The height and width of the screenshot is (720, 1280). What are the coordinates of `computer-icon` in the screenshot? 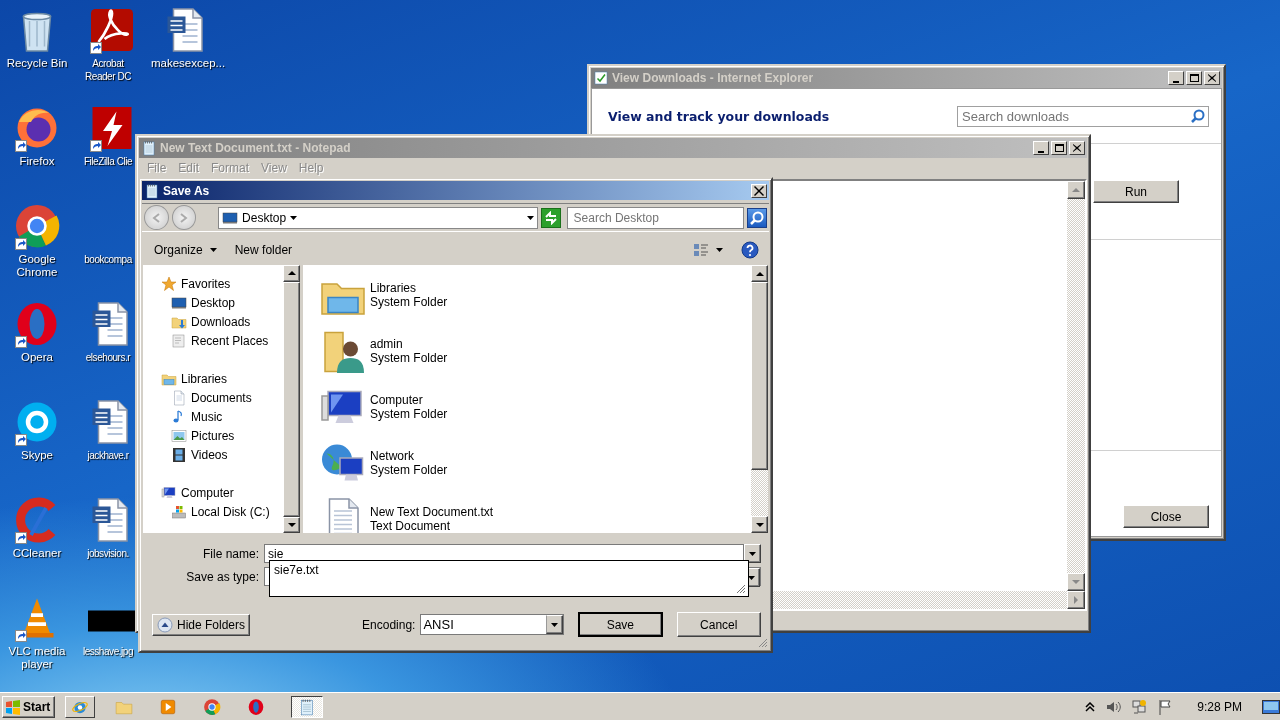 It's located at (169, 492).